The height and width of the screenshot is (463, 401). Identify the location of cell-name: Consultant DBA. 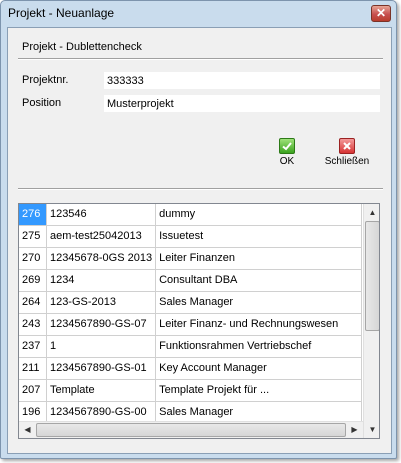
(258, 281).